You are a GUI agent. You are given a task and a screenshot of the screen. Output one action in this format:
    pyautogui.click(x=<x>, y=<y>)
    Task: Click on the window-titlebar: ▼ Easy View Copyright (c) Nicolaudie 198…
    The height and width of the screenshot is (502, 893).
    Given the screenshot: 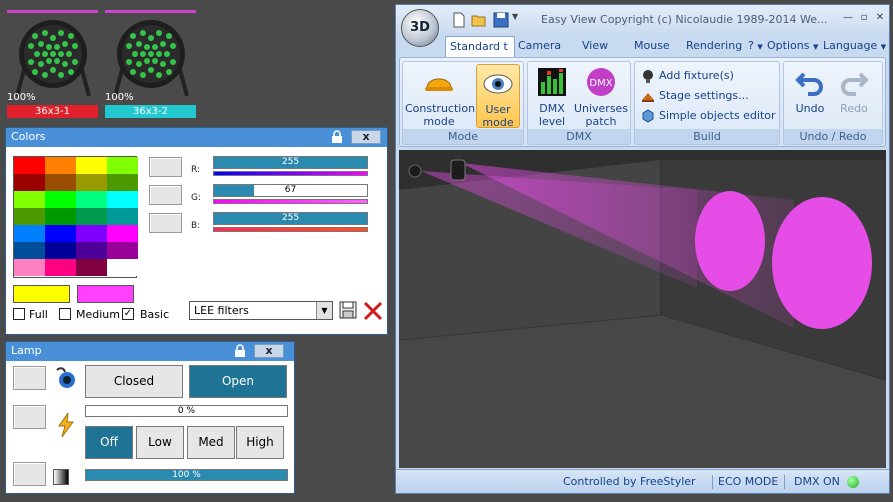 What is the action you would take?
    pyautogui.click(x=642, y=19)
    